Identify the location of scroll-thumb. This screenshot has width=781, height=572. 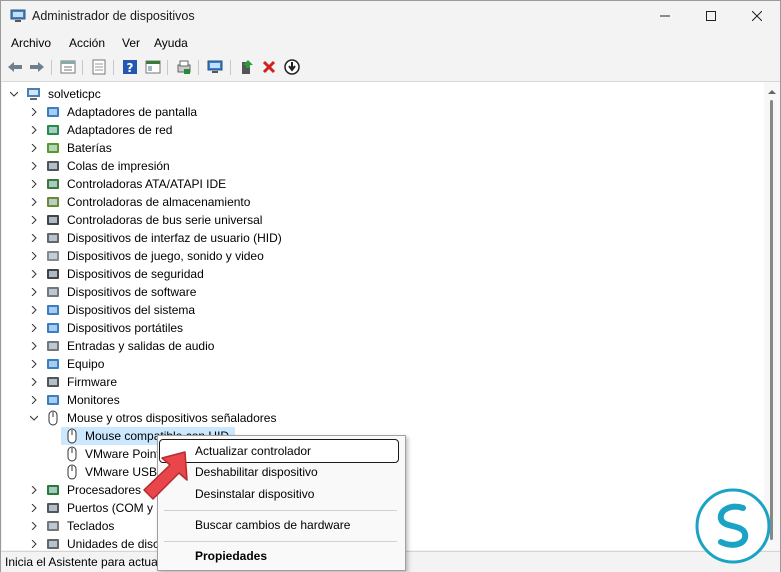
(771, 320).